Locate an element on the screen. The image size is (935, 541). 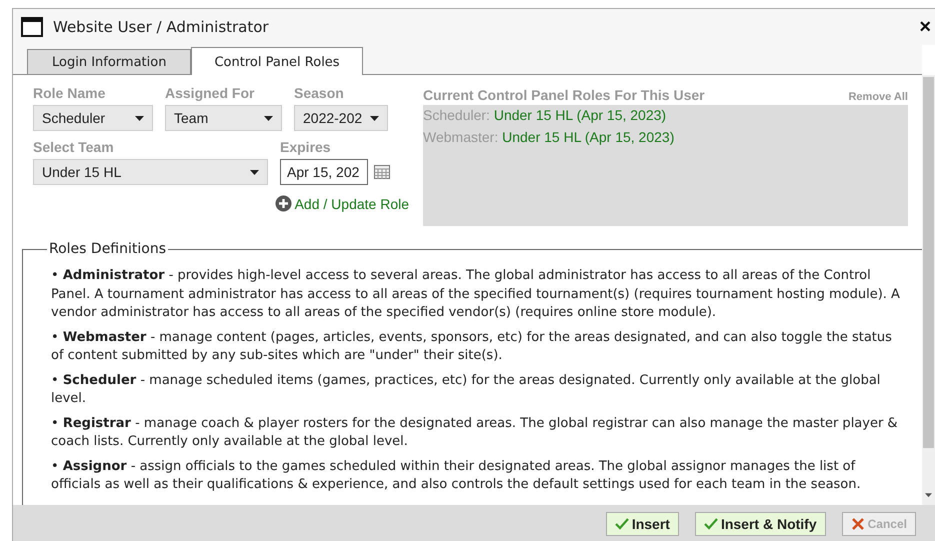
calendar-icon is located at coordinates (382, 172).